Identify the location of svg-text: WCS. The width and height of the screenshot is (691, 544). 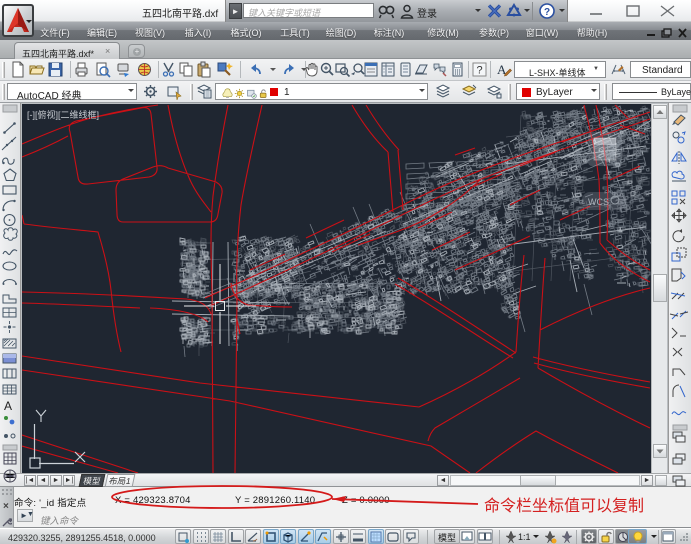
(598, 202).